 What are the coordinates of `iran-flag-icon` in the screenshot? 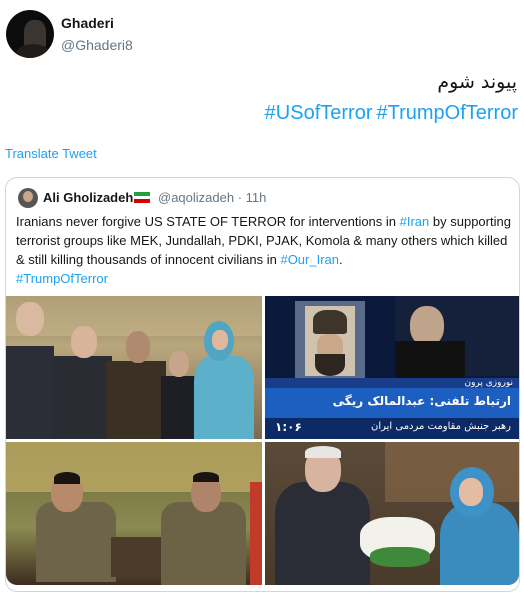 It's located at (142, 198).